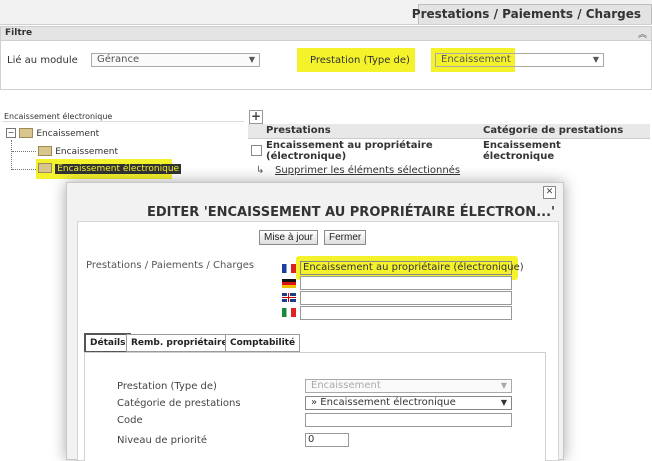 The image size is (652, 461). I want to click on plus-icon: +, so click(256, 116).